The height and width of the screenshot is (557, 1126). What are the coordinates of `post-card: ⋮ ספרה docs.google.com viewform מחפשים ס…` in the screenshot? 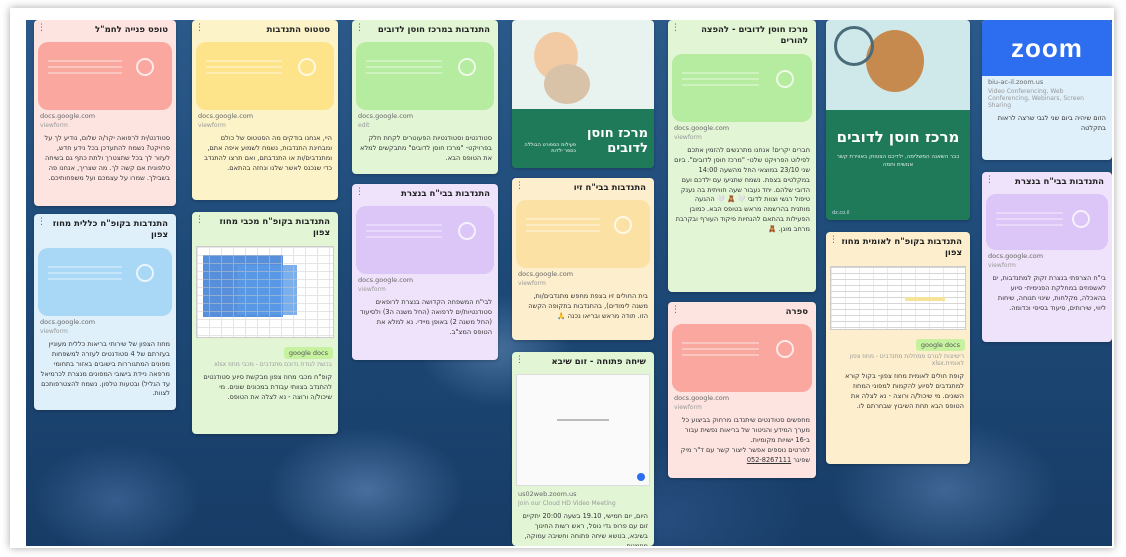 It's located at (742, 390).